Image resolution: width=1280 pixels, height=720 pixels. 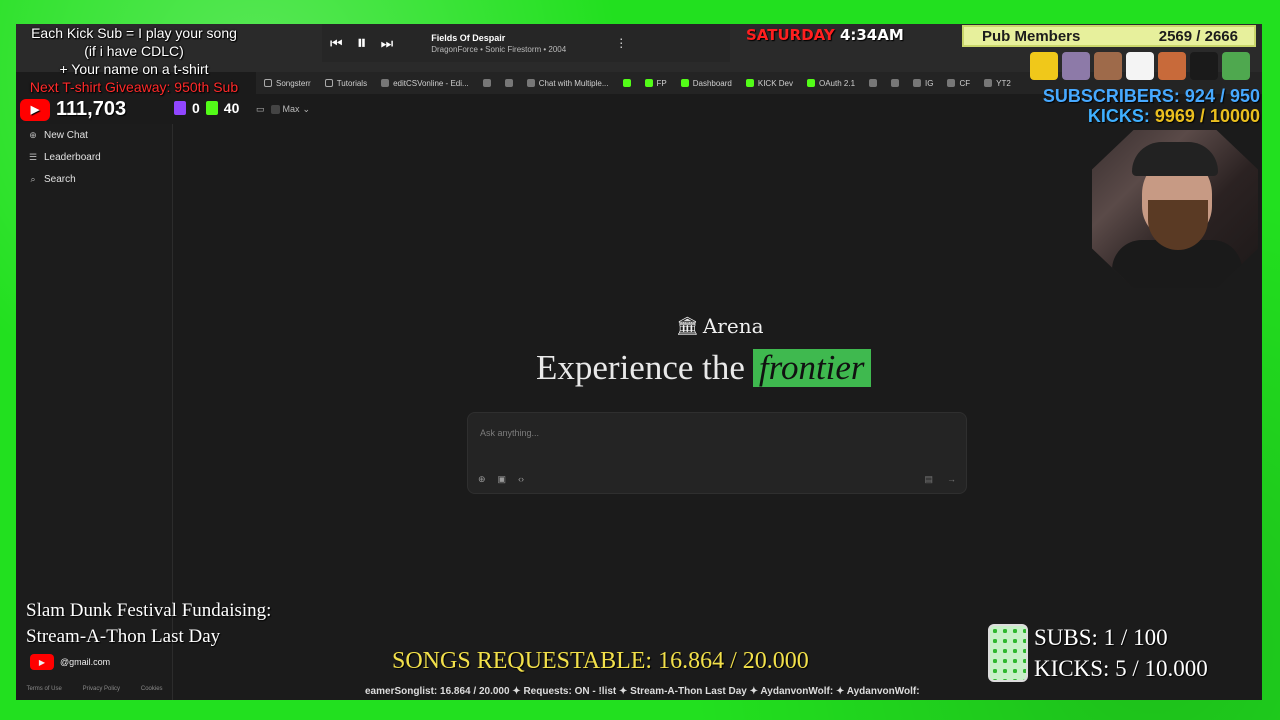 I want to click on goal-overlay: SUBS: 1 / 100 KICKS: 5 / 10.000, so click(x=1121, y=653).